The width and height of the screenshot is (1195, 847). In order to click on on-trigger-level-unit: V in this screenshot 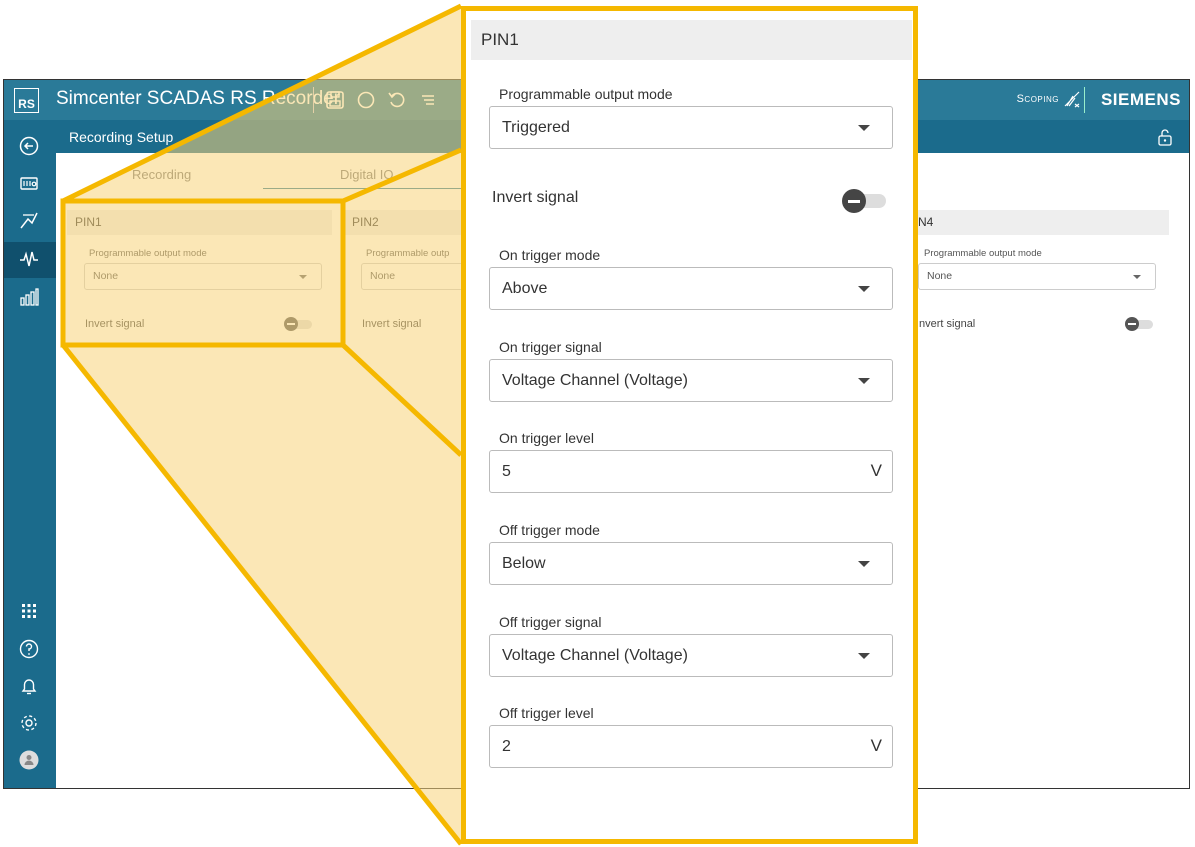, I will do `click(876, 470)`.